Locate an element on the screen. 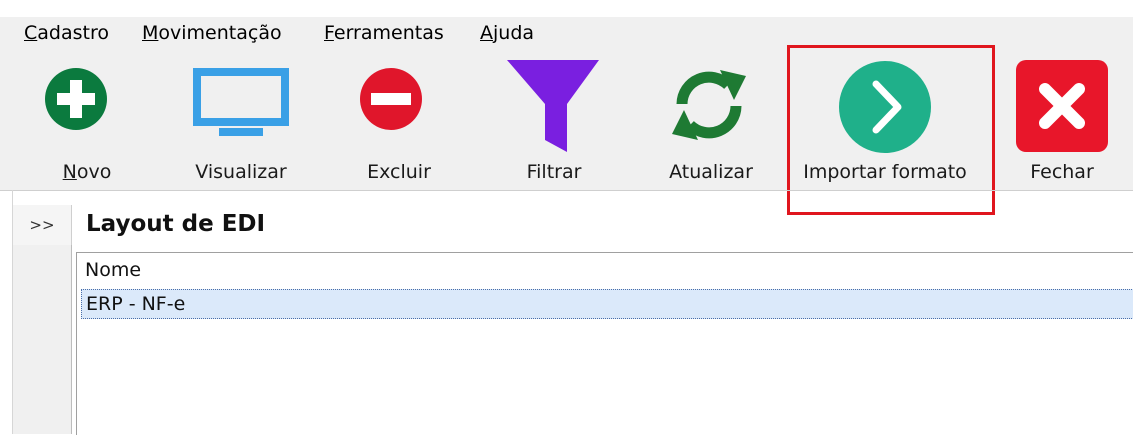 The image size is (1133, 435). column-header-nome: Nome is located at coordinates (113, 270).